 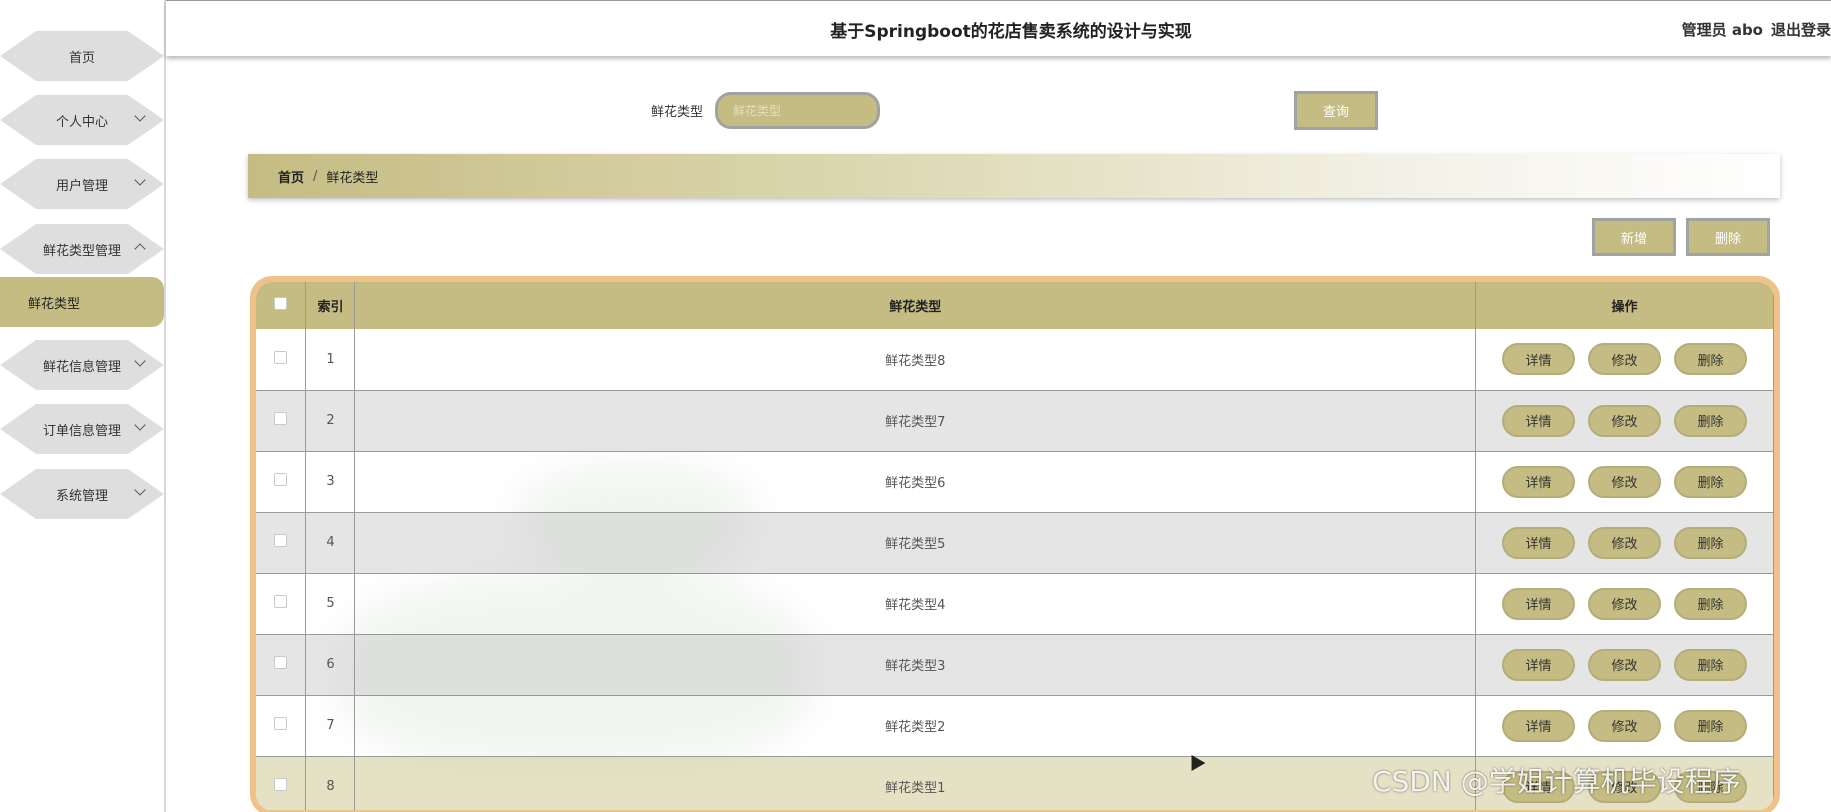 I want to click on row-index: 3, so click(x=330, y=482).